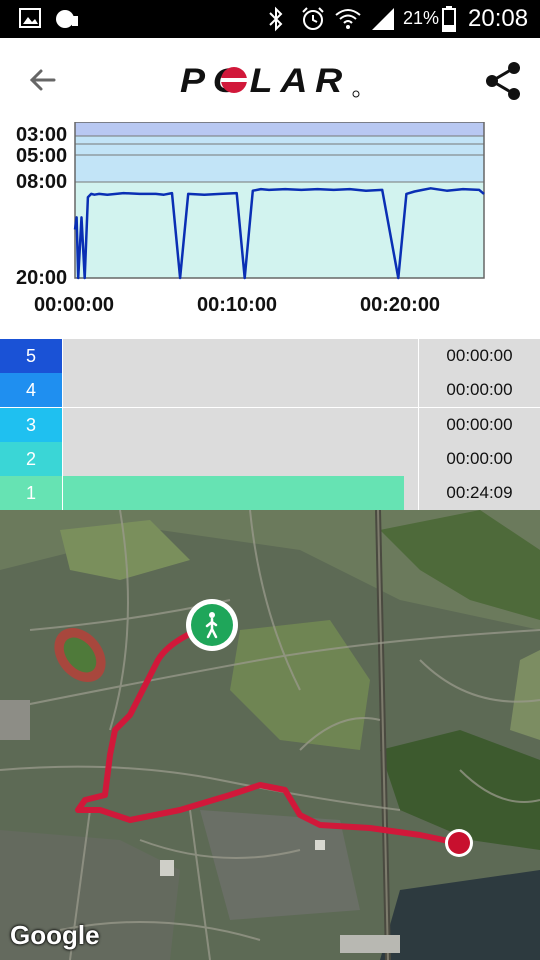 This screenshot has width=540, height=960. I want to click on battery-percent: 21%, so click(421, 18).